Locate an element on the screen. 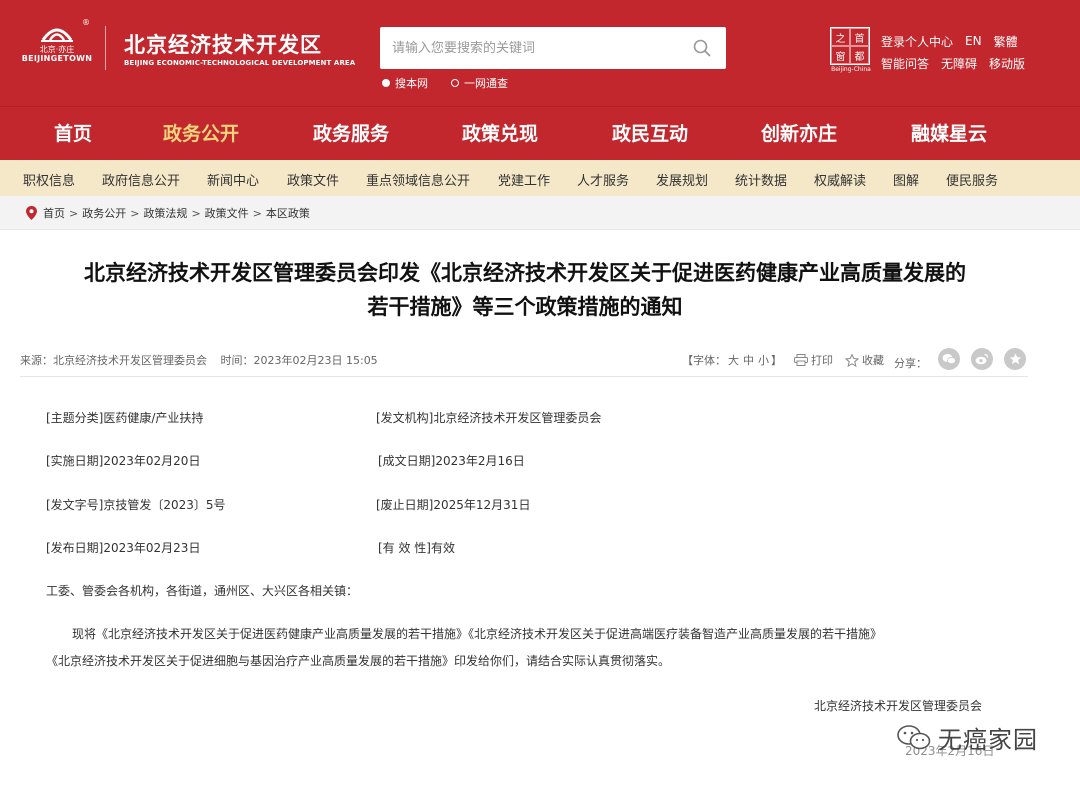 This screenshot has width=1080, height=786. info-expire-date: [废止日期]2025年12月31日 is located at coordinates (453, 505).